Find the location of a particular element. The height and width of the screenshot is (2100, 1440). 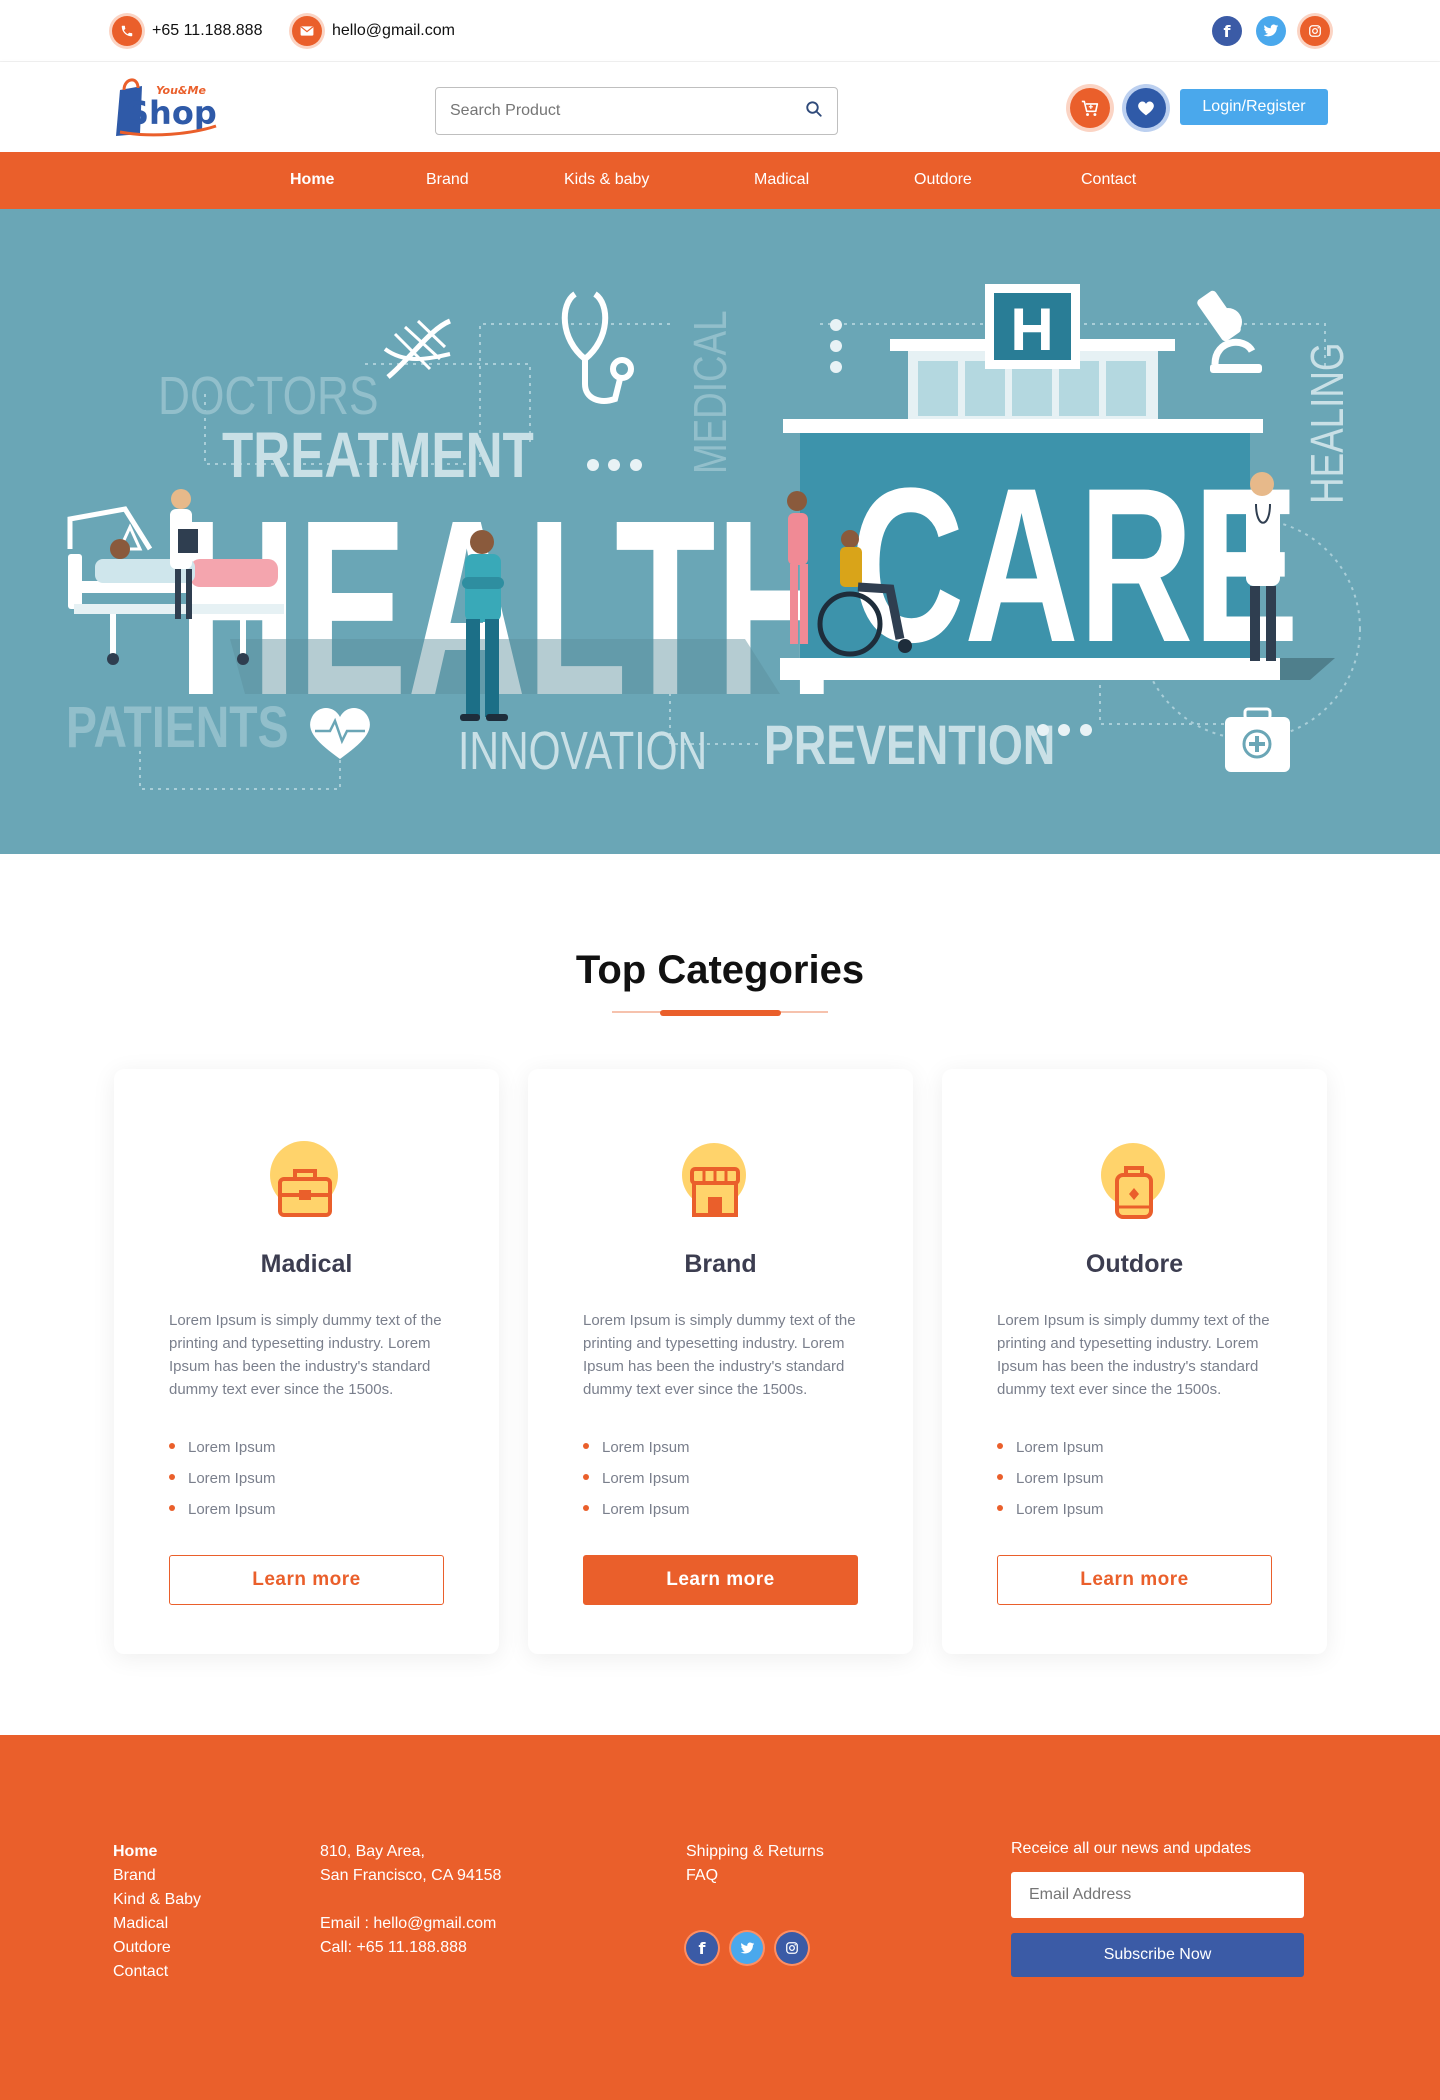

phone-icon is located at coordinates (127, 31).